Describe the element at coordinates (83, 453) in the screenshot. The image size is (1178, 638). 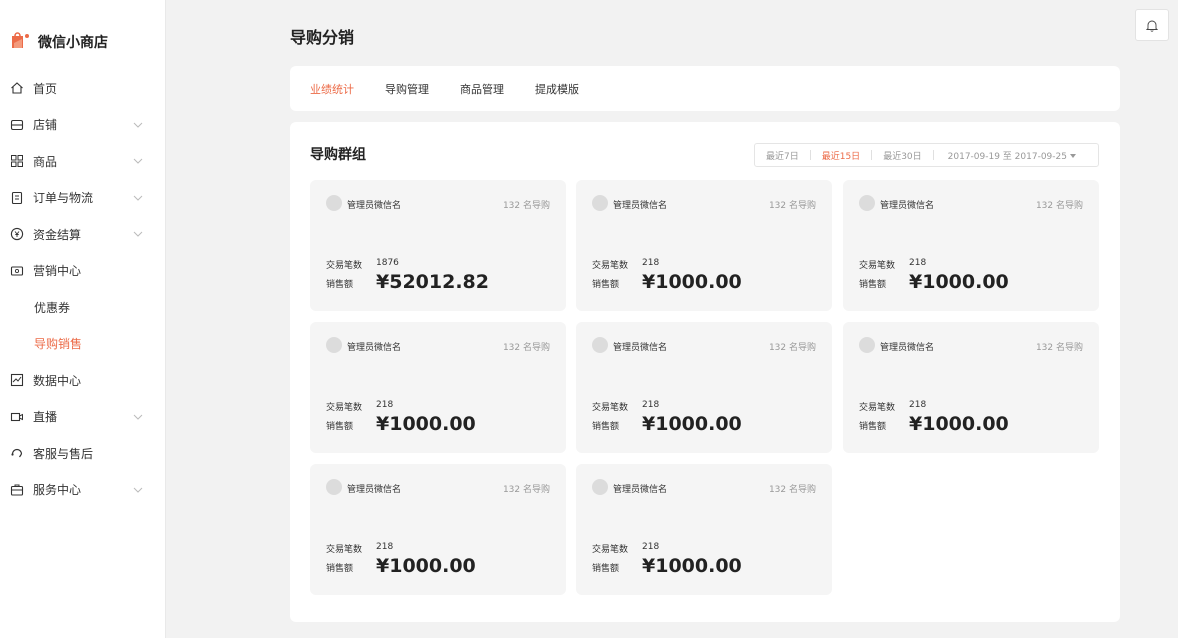
I see `sidebar-item-service: 客服与售后` at that location.